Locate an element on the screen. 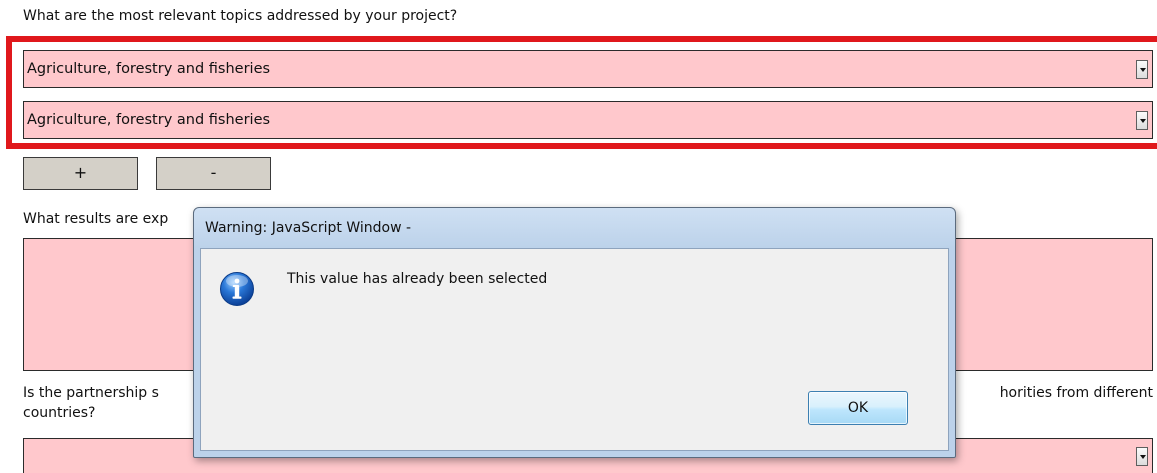 This screenshot has width=1157, height=473. ok-button: OK is located at coordinates (858, 408).